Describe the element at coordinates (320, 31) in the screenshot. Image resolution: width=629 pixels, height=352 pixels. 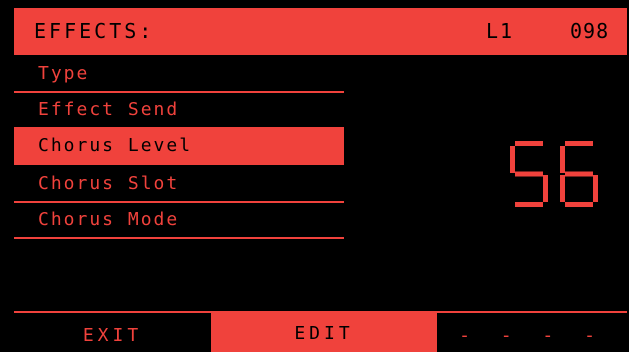
I see `header-bar: EFFECTS: L1 098` at that location.